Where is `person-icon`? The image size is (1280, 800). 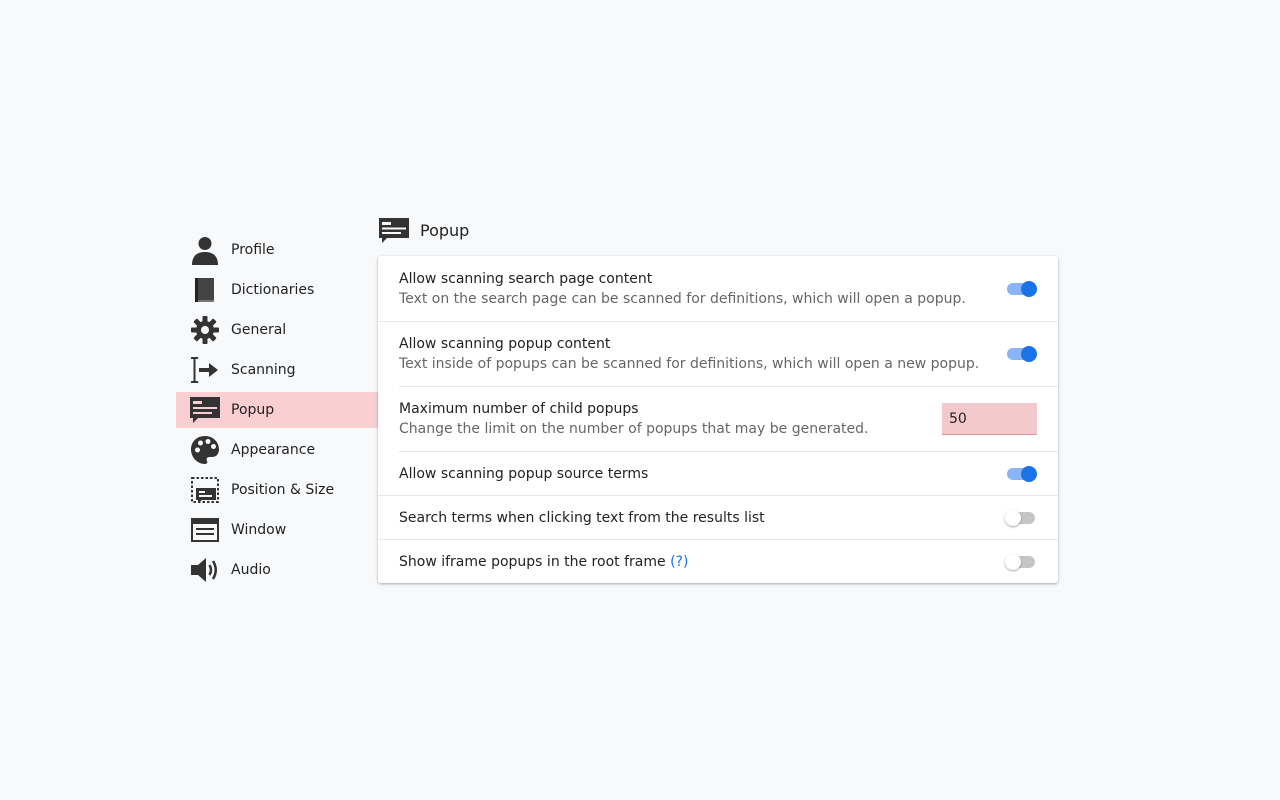 person-icon is located at coordinates (205, 250).